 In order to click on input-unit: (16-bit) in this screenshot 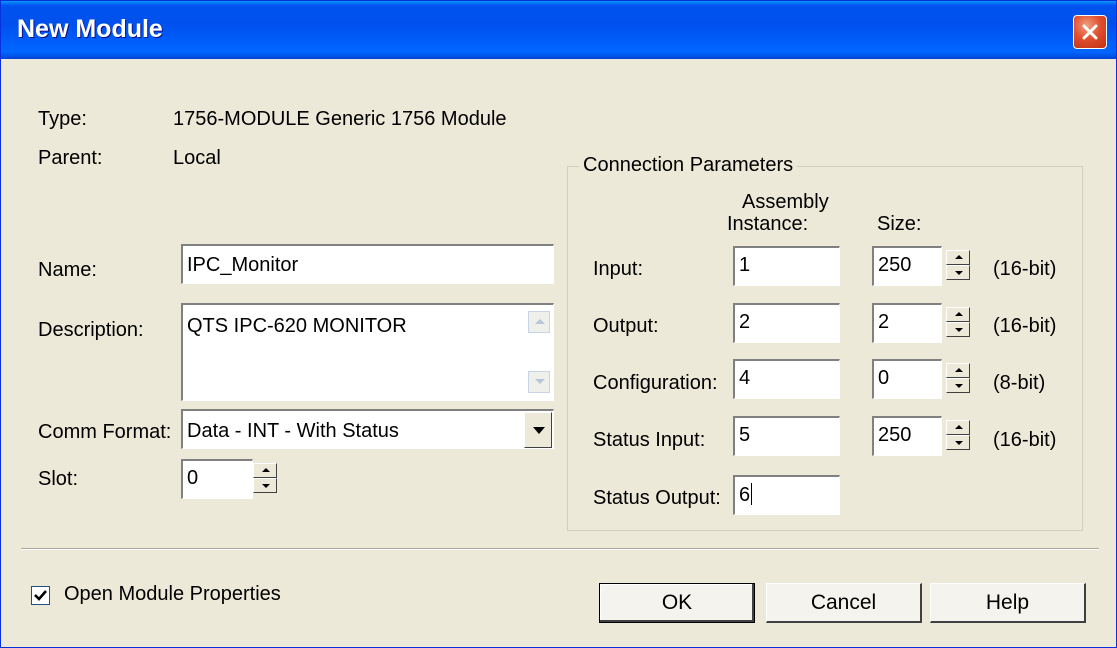, I will do `click(1025, 269)`.